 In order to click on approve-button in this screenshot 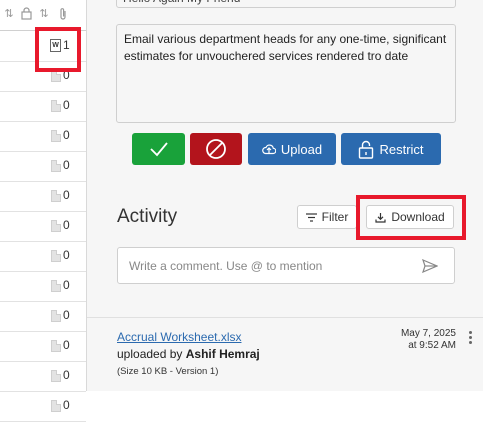, I will do `click(158, 149)`.